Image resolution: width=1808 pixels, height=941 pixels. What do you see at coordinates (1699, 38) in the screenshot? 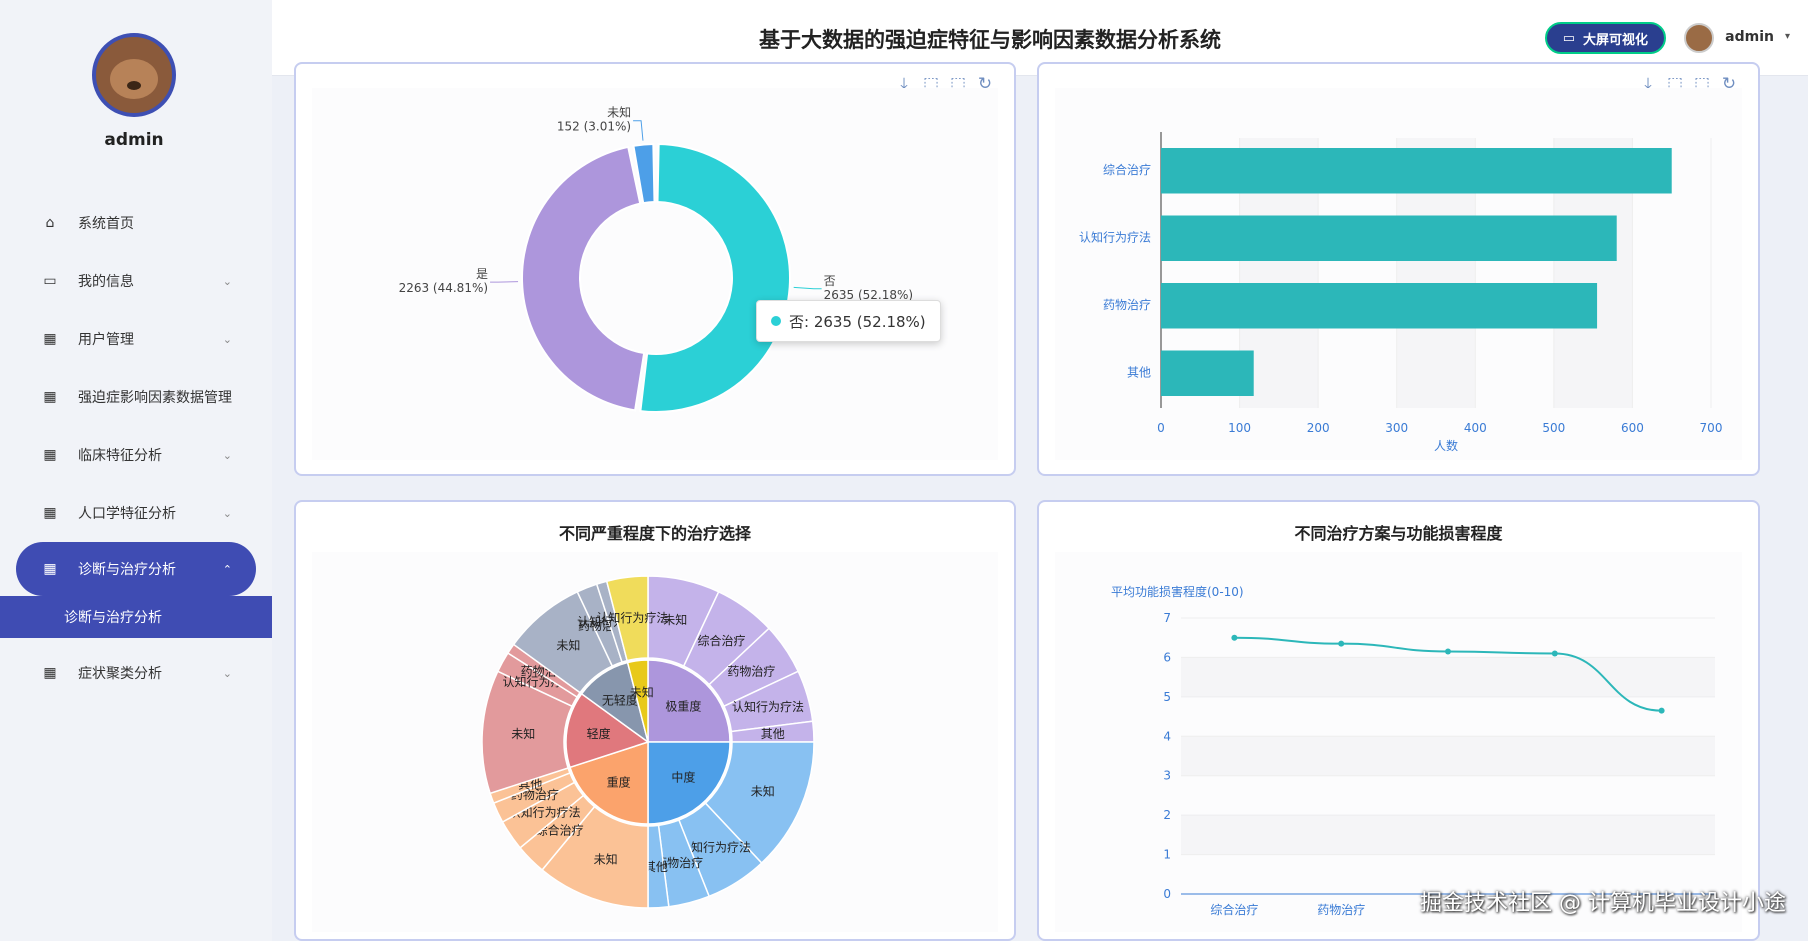
I see `avatar` at bounding box center [1699, 38].